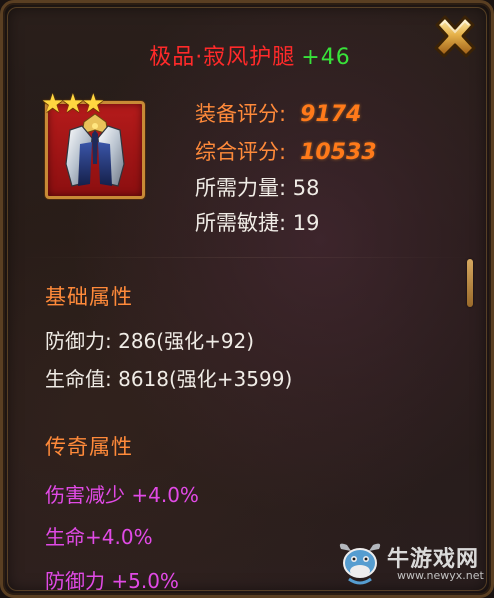 The width and height of the screenshot is (494, 598). What do you see at coordinates (89, 297) in the screenshot?
I see `base-attributes-title: 基础属性` at bounding box center [89, 297].